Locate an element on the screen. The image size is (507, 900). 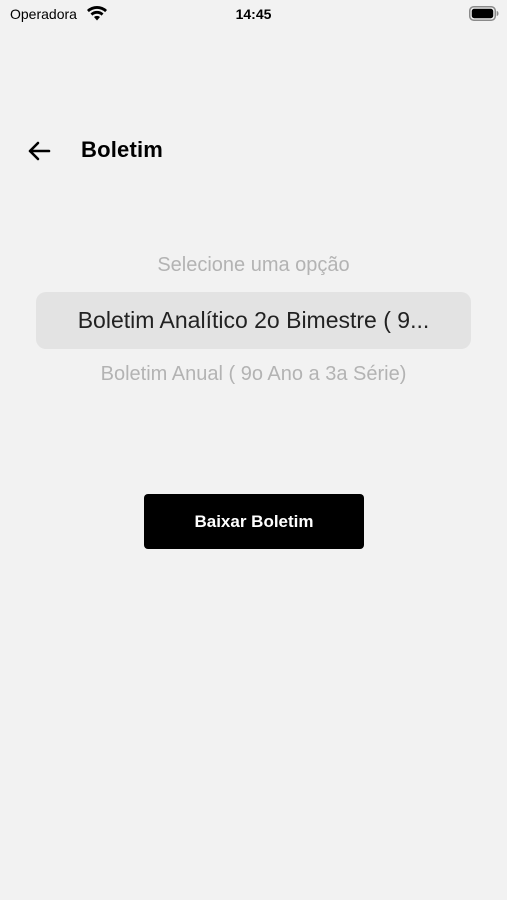
picker-option-placeholder: Selecione uma opção is located at coordinates (253, 265).